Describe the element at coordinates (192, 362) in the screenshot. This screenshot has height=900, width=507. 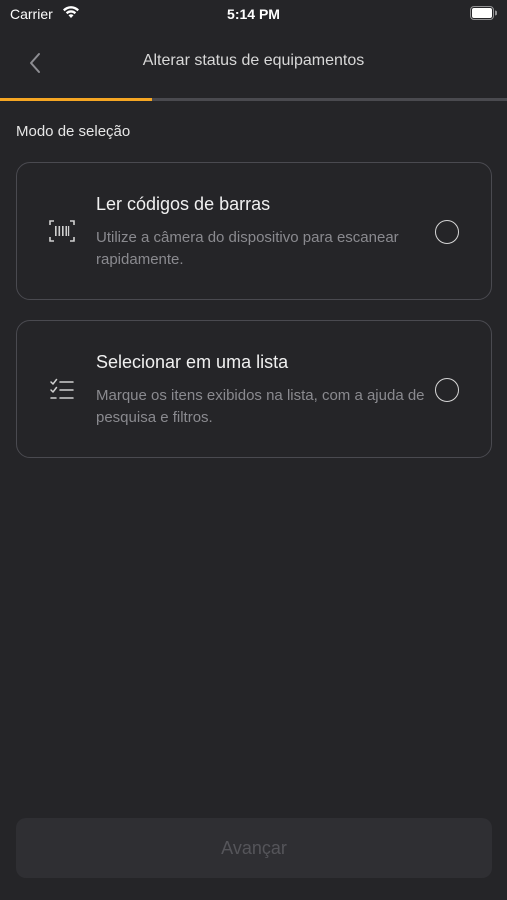
I see `option-list-title: Selecionar em uma lista` at that location.